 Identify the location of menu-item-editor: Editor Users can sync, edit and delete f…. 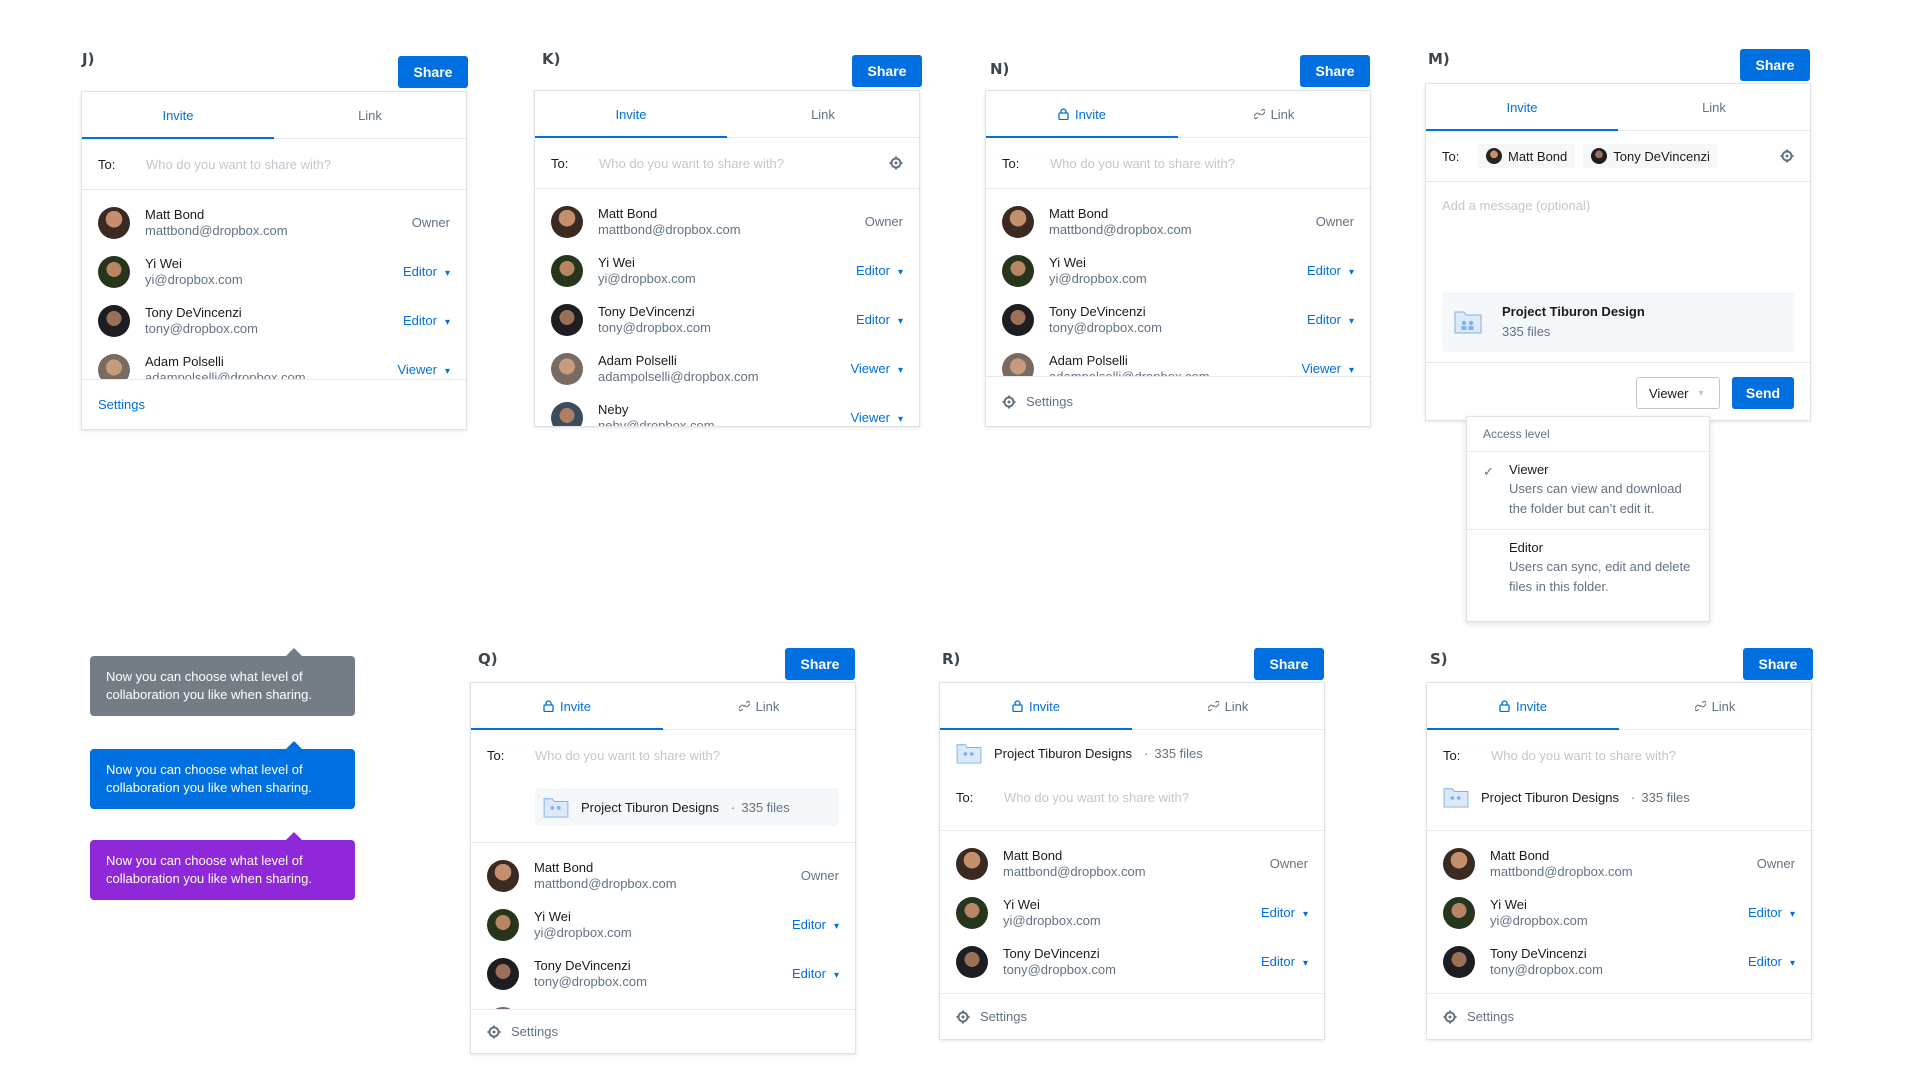
(1588, 568).